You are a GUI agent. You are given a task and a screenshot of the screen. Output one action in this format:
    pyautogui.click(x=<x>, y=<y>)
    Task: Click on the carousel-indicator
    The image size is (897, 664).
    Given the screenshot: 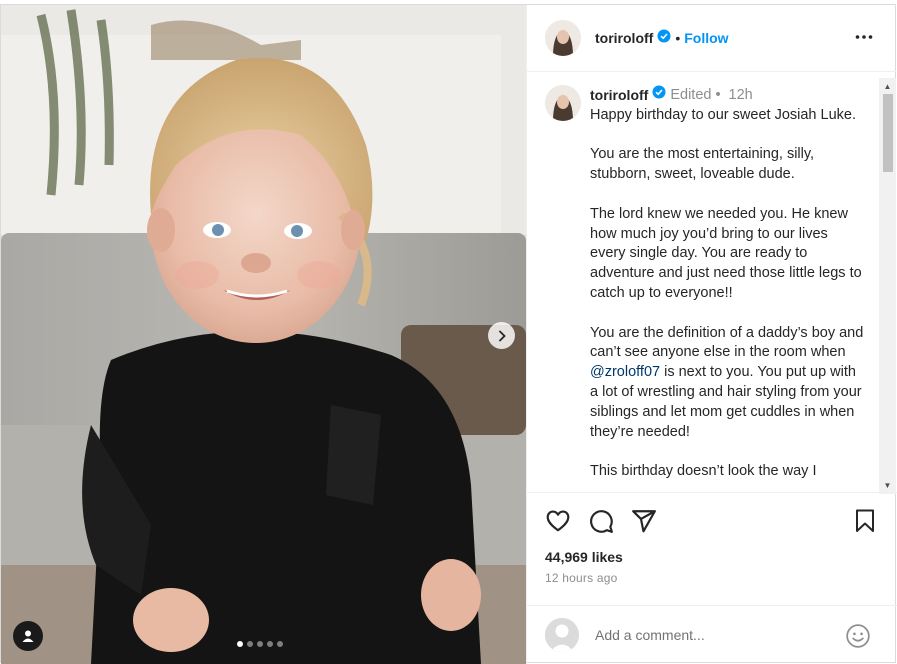 What is the action you would take?
    pyautogui.click(x=260, y=644)
    